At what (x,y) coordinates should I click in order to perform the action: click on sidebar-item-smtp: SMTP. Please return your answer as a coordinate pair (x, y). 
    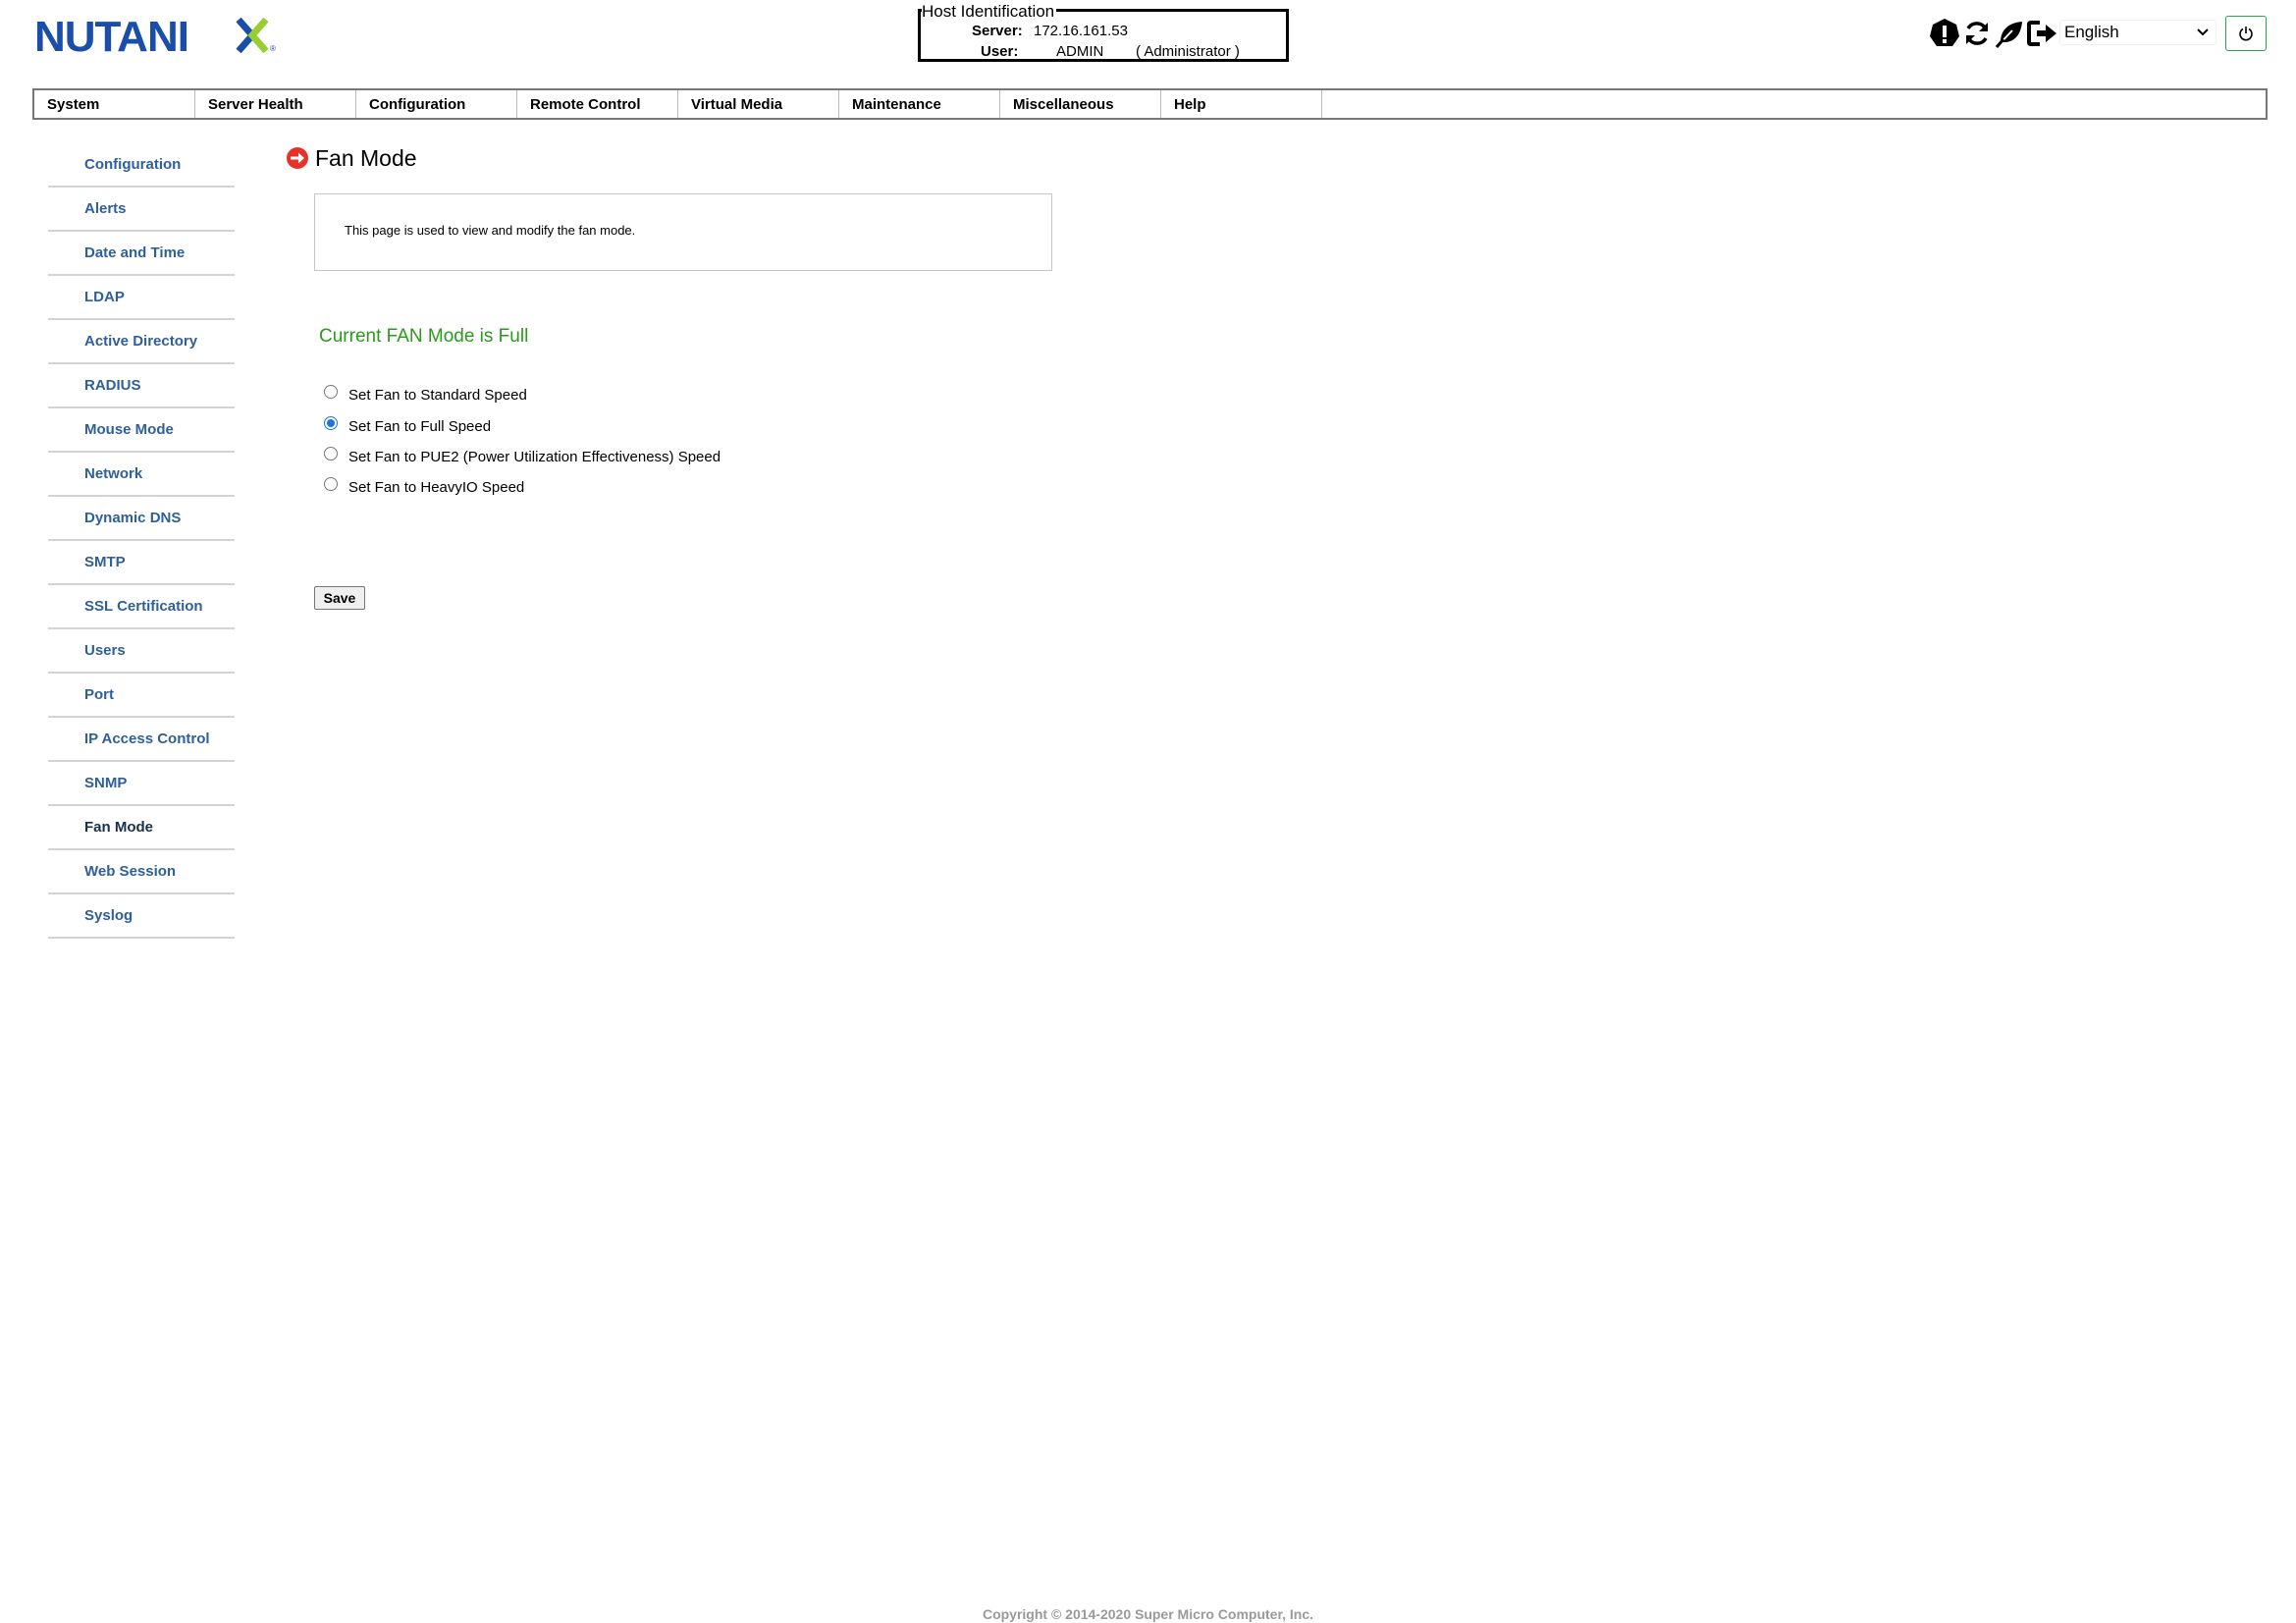
    Looking at the image, I should click on (141, 563).